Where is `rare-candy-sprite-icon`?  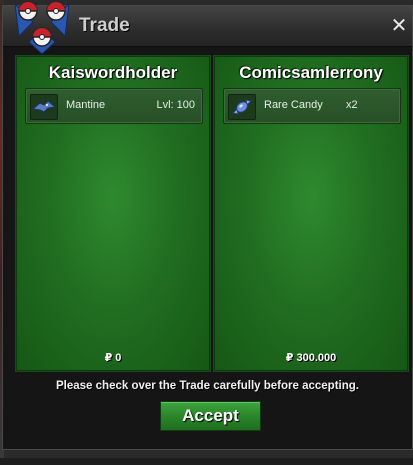
rare-candy-sprite-icon is located at coordinates (242, 107).